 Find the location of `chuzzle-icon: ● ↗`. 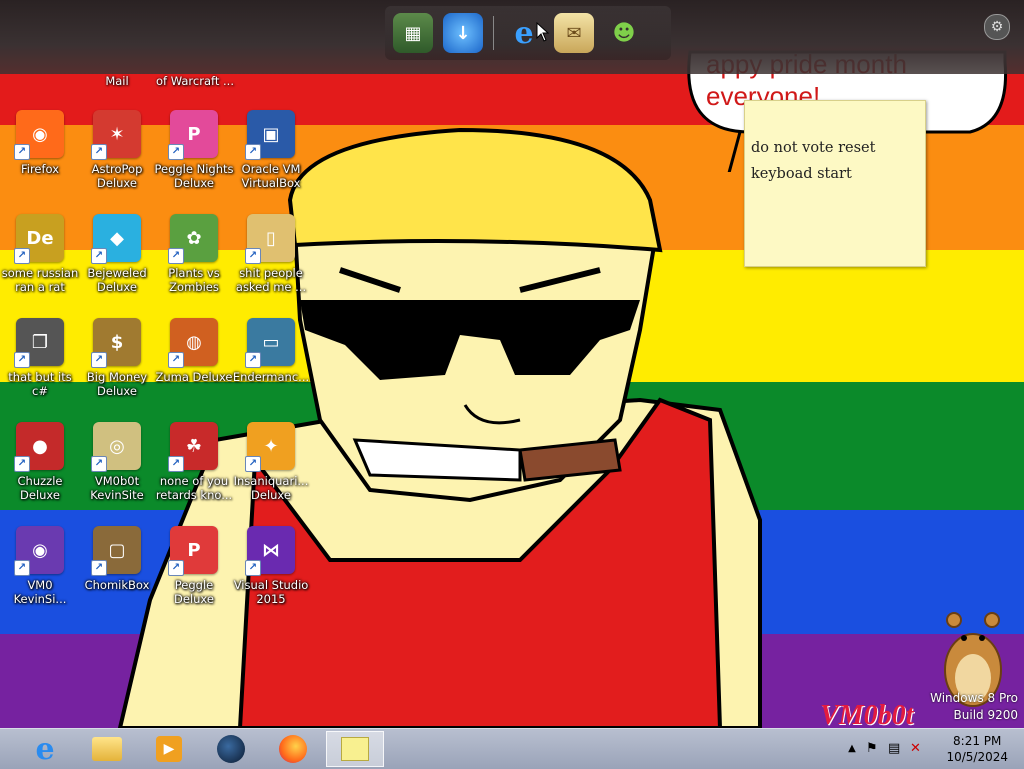

chuzzle-icon: ● ↗ is located at coordinates (39, 447).